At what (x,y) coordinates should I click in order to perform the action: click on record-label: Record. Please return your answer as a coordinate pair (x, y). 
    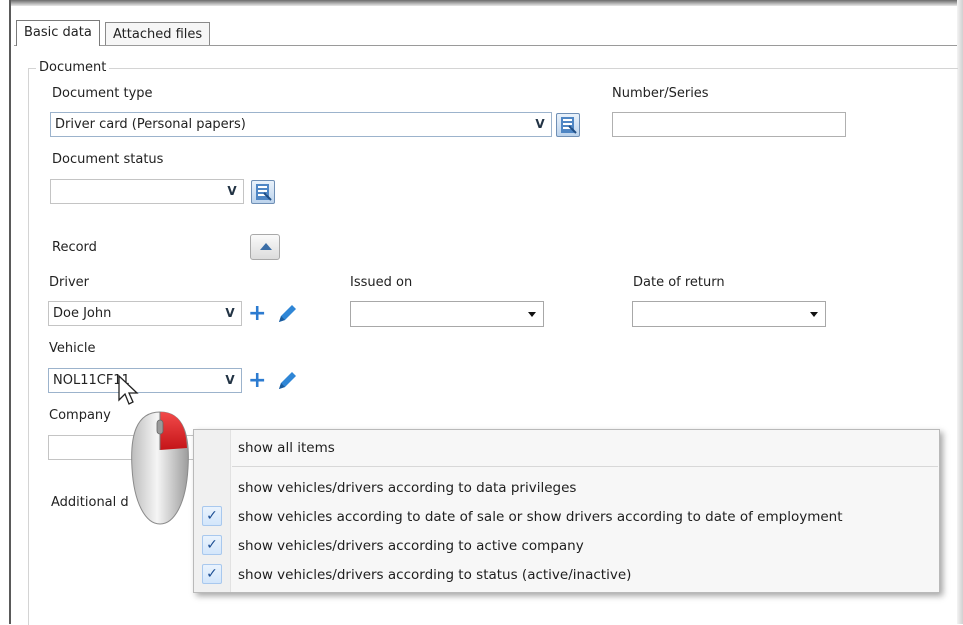
    Looking at the image, I should click on (74, 247).